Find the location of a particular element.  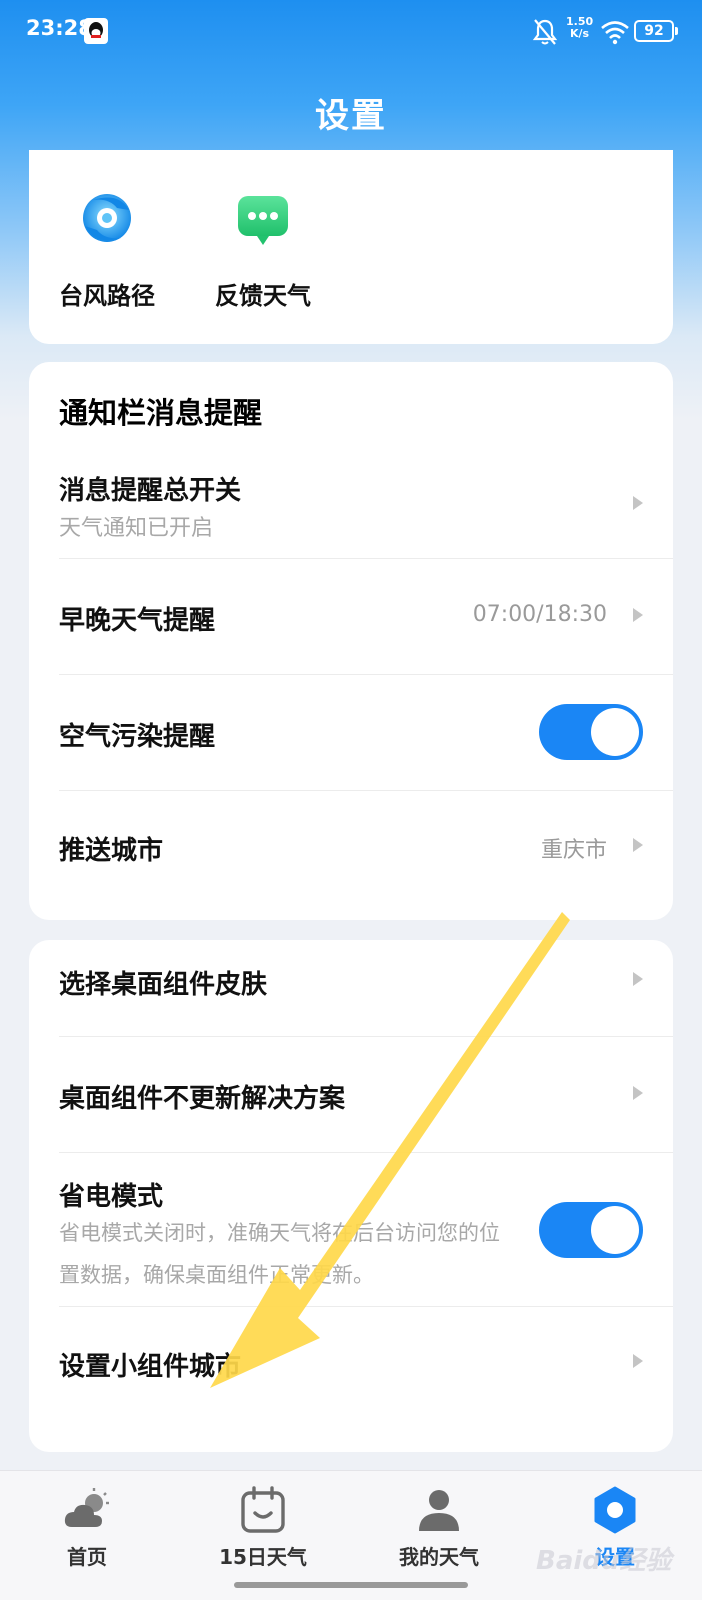

calendar-icon is located at coordinates (263, 1509).